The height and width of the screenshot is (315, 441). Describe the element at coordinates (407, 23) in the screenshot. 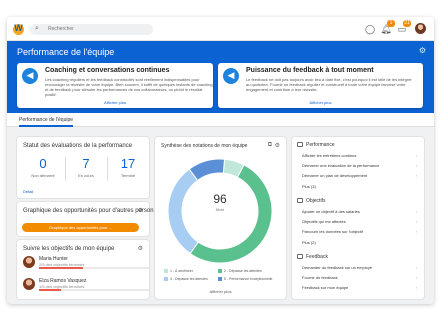

I see `inbox-badge: 21` at that location.